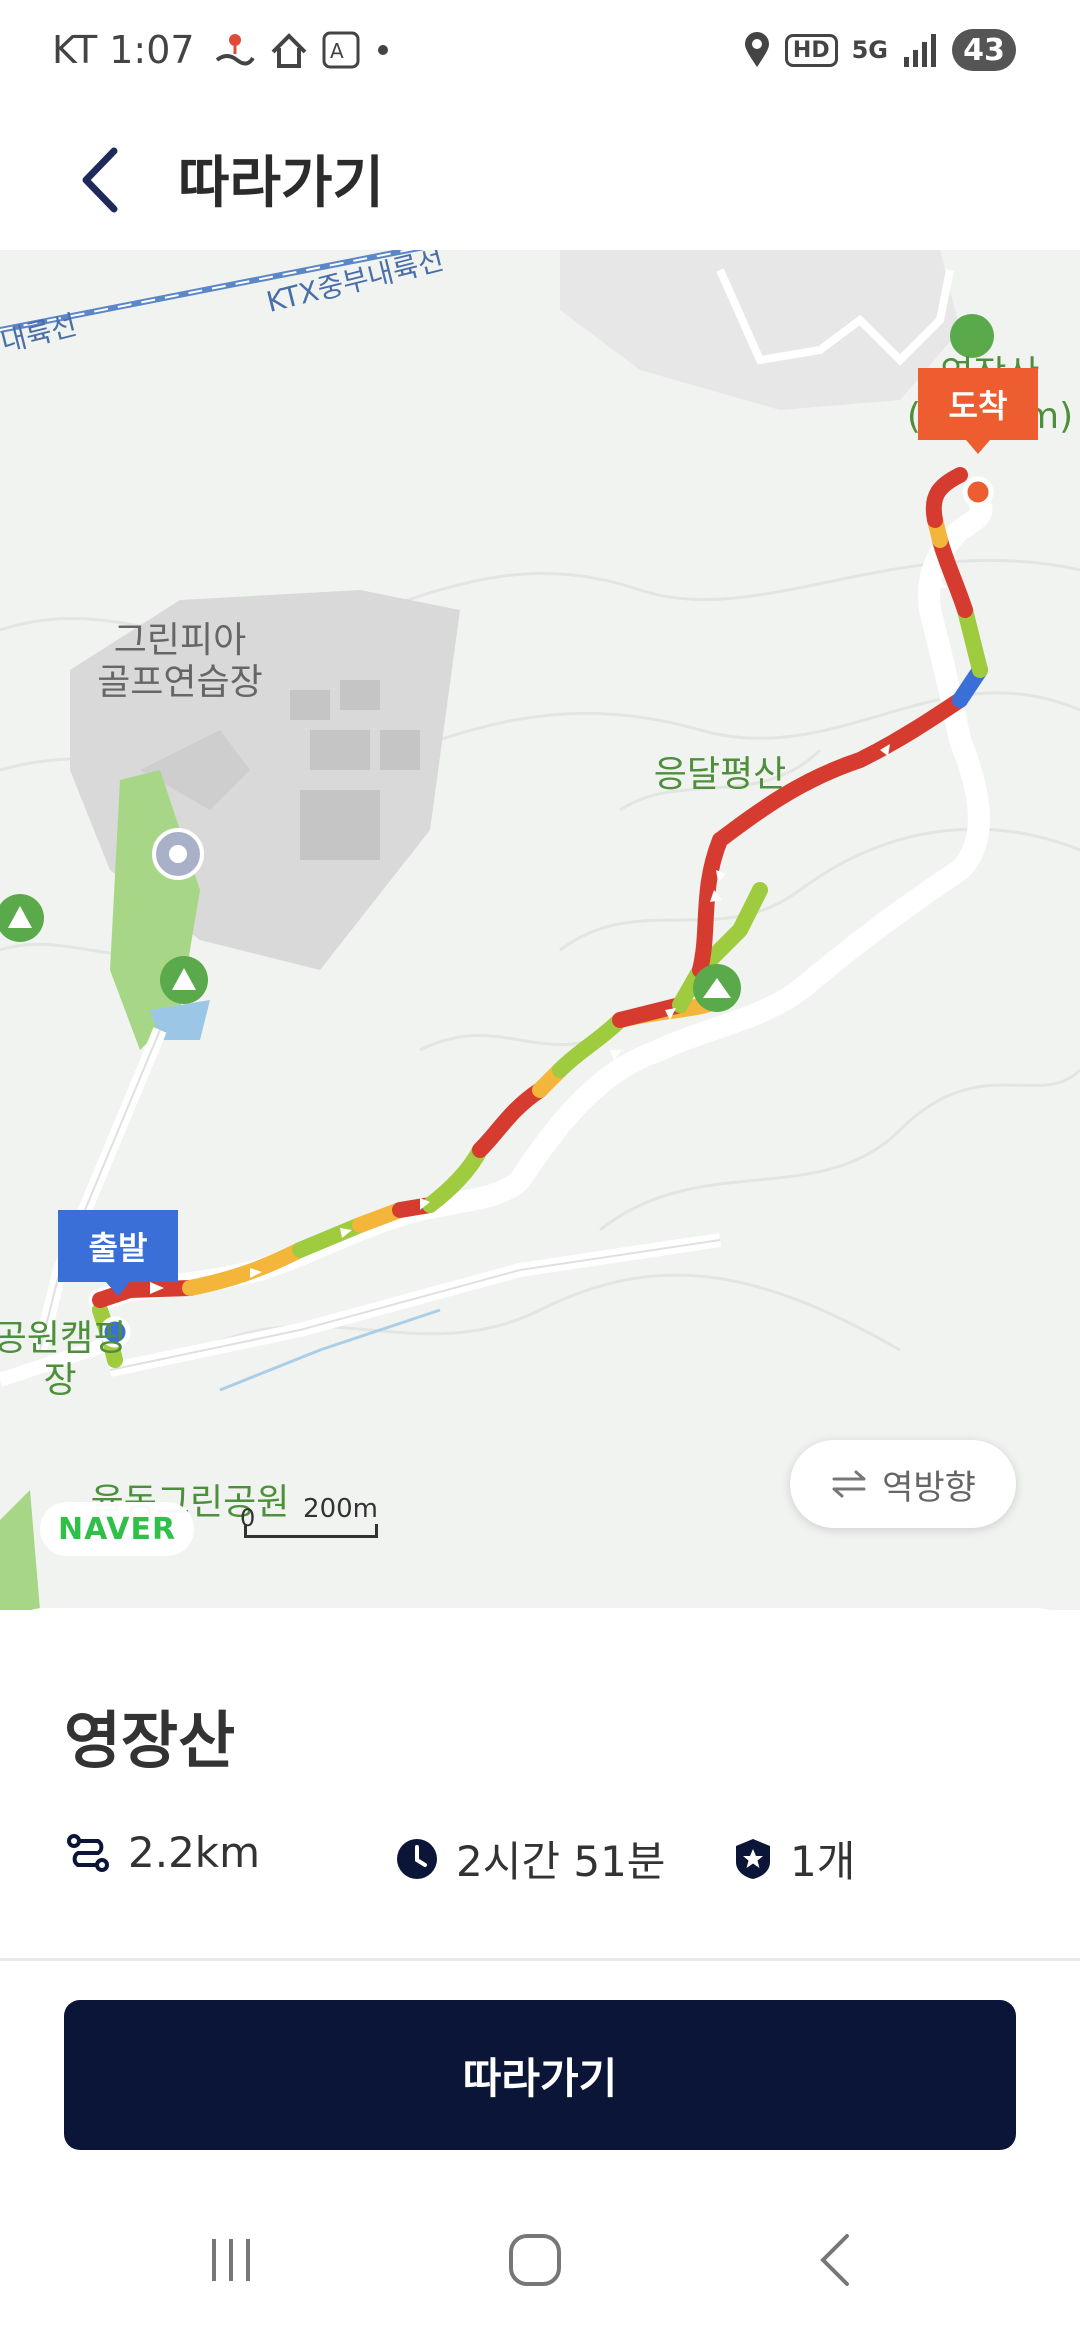 This screenshot has height=2340, width=1080. What do you see at coordinates (281, 183) in the screenshot?
I see `page-title: 따라가기` at bounding box center [281, 183].